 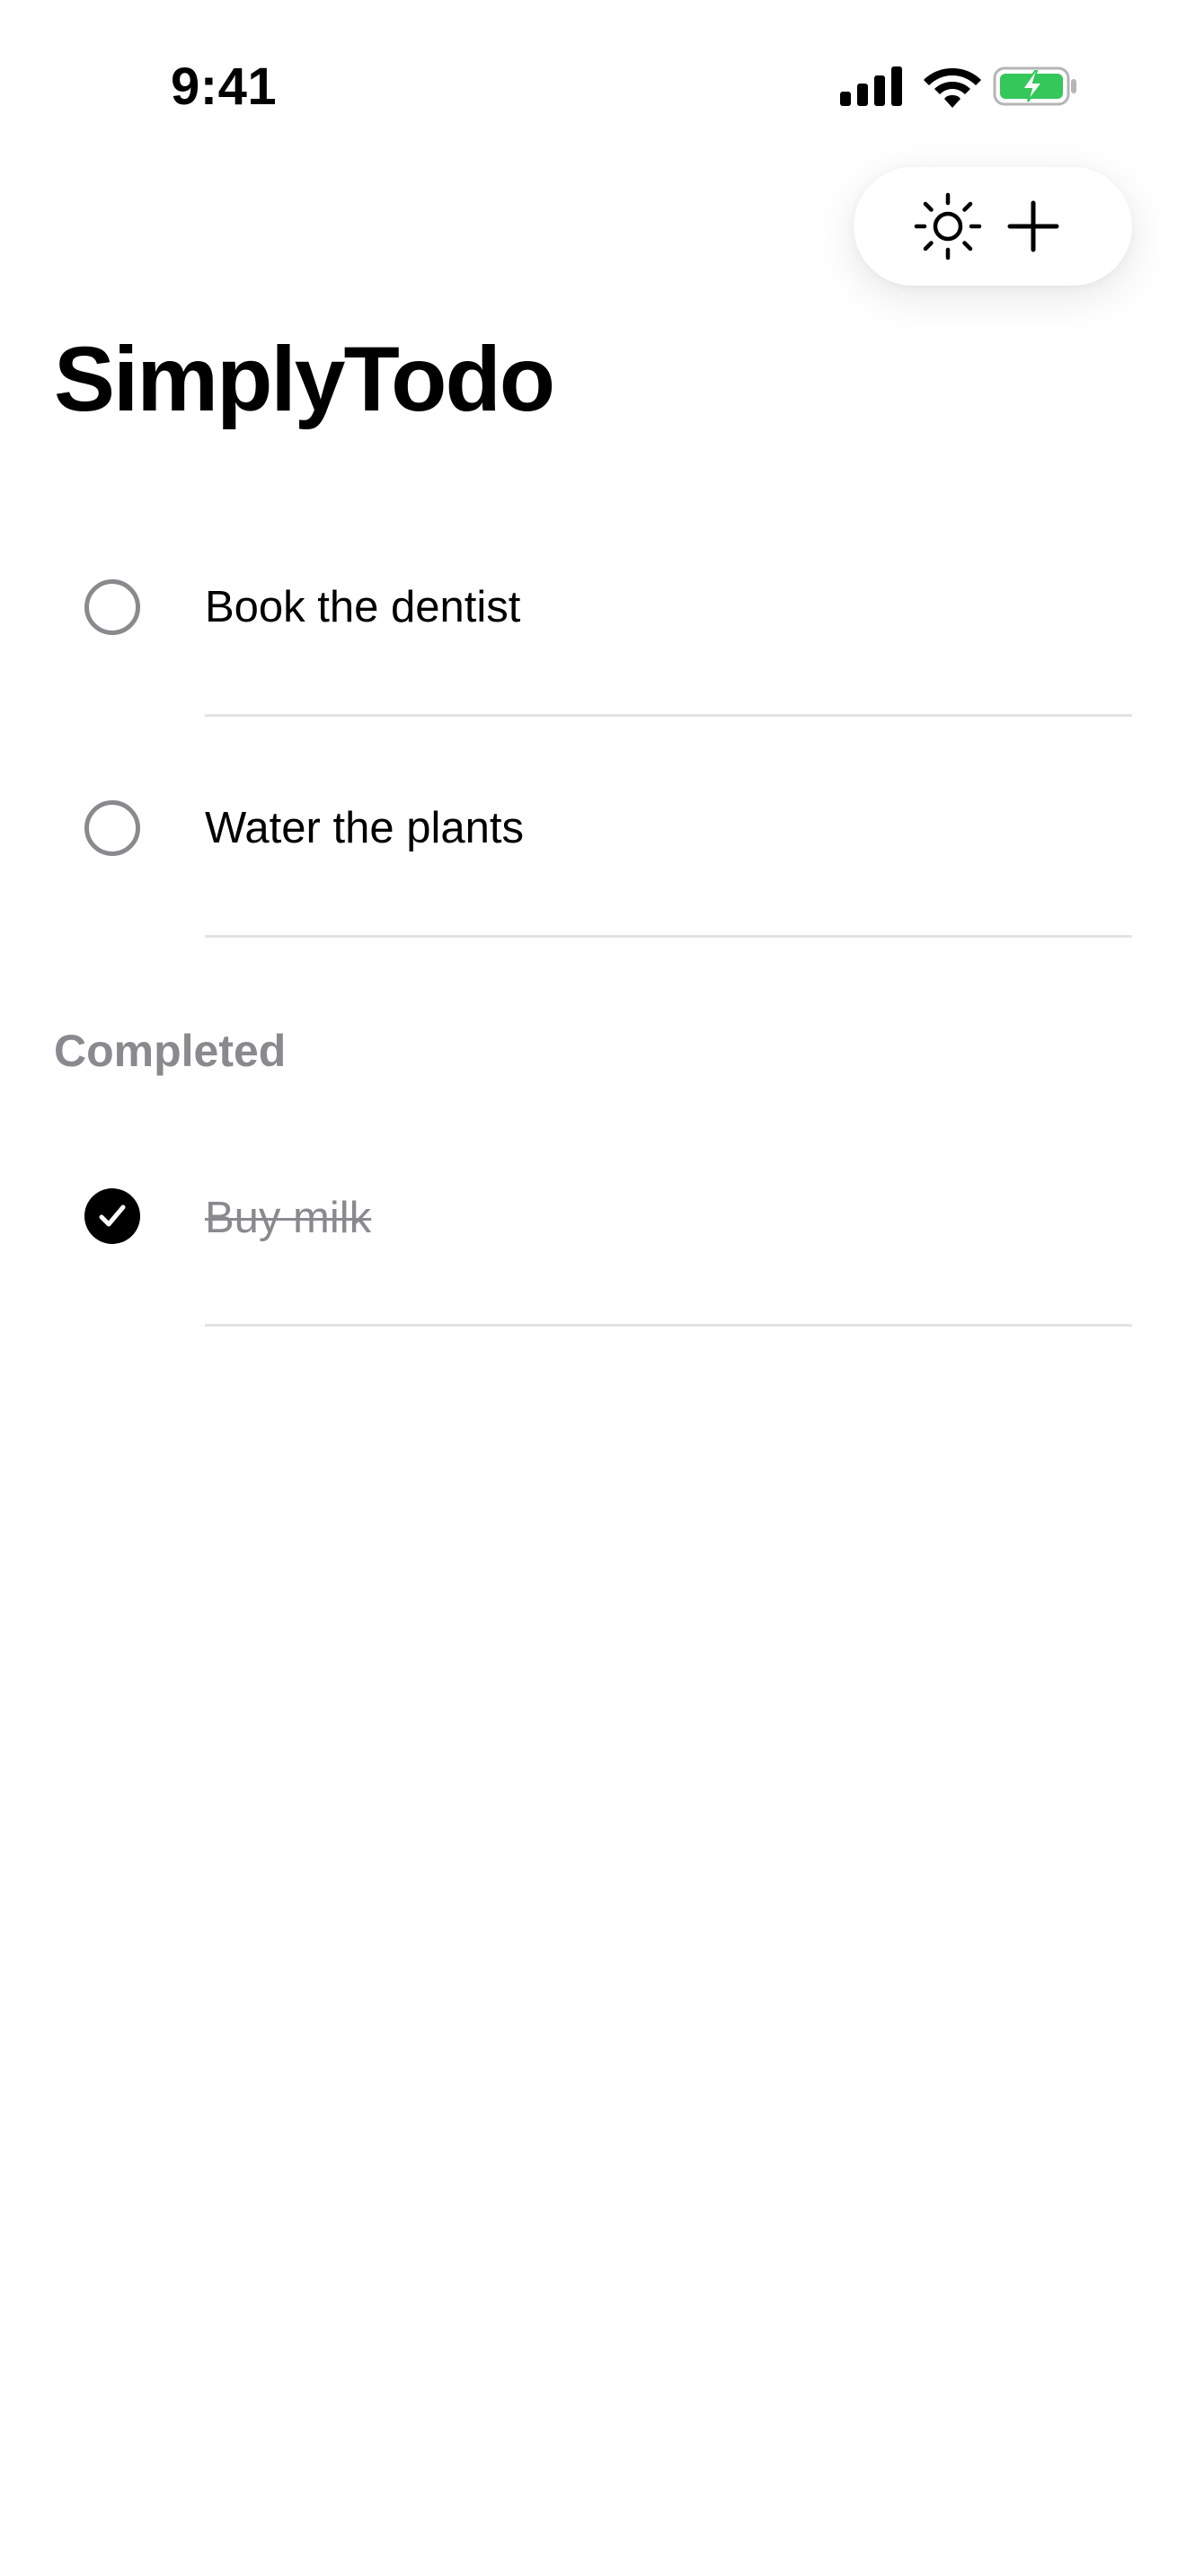 What do you see at coordinates (871, 86) in the screenshot?
I see `cellular-signal-icon` at bounding box center [871, 86].